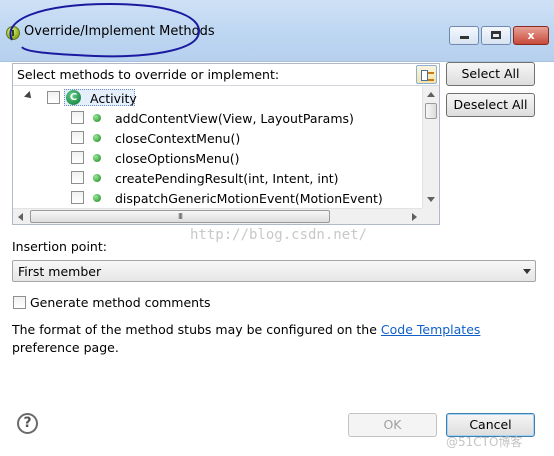  I want to click on class-node-label: Activity, so click(113, 98).